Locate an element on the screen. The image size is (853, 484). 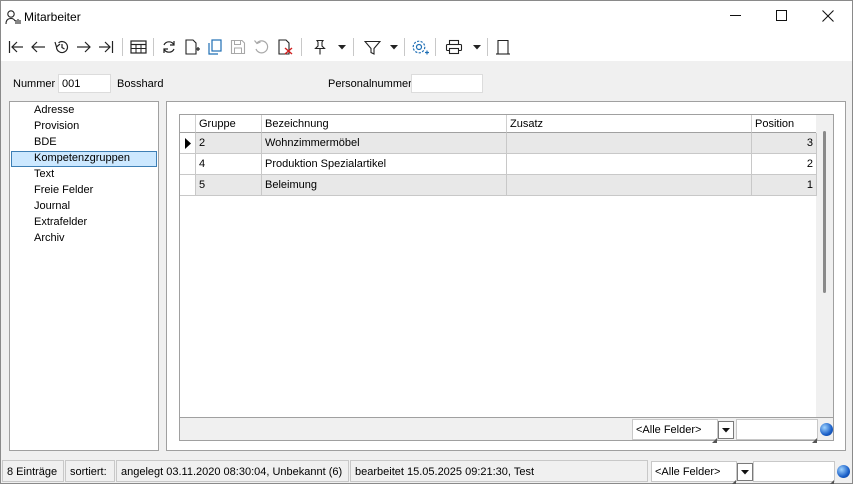
status-filter-dropdown-button is located at coordinates (745, 472).